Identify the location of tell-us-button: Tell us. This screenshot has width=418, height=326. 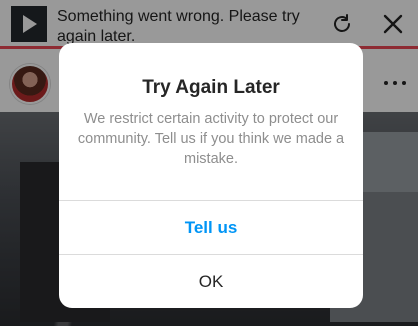
(211, 227).